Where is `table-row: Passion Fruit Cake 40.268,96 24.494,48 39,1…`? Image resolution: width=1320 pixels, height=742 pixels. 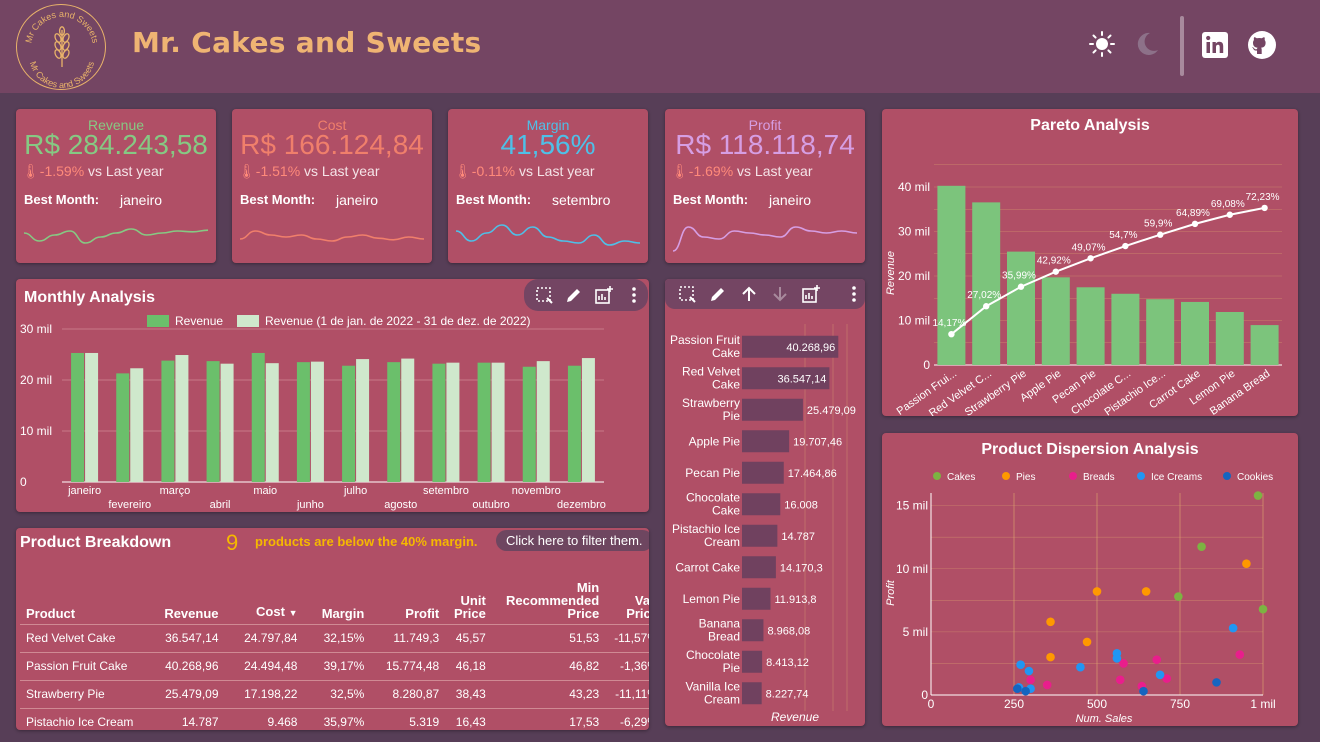
table-row: Passion Fruit Cake 40.268,96 24.494,48 39,1… is located at coordinates (334, 665).